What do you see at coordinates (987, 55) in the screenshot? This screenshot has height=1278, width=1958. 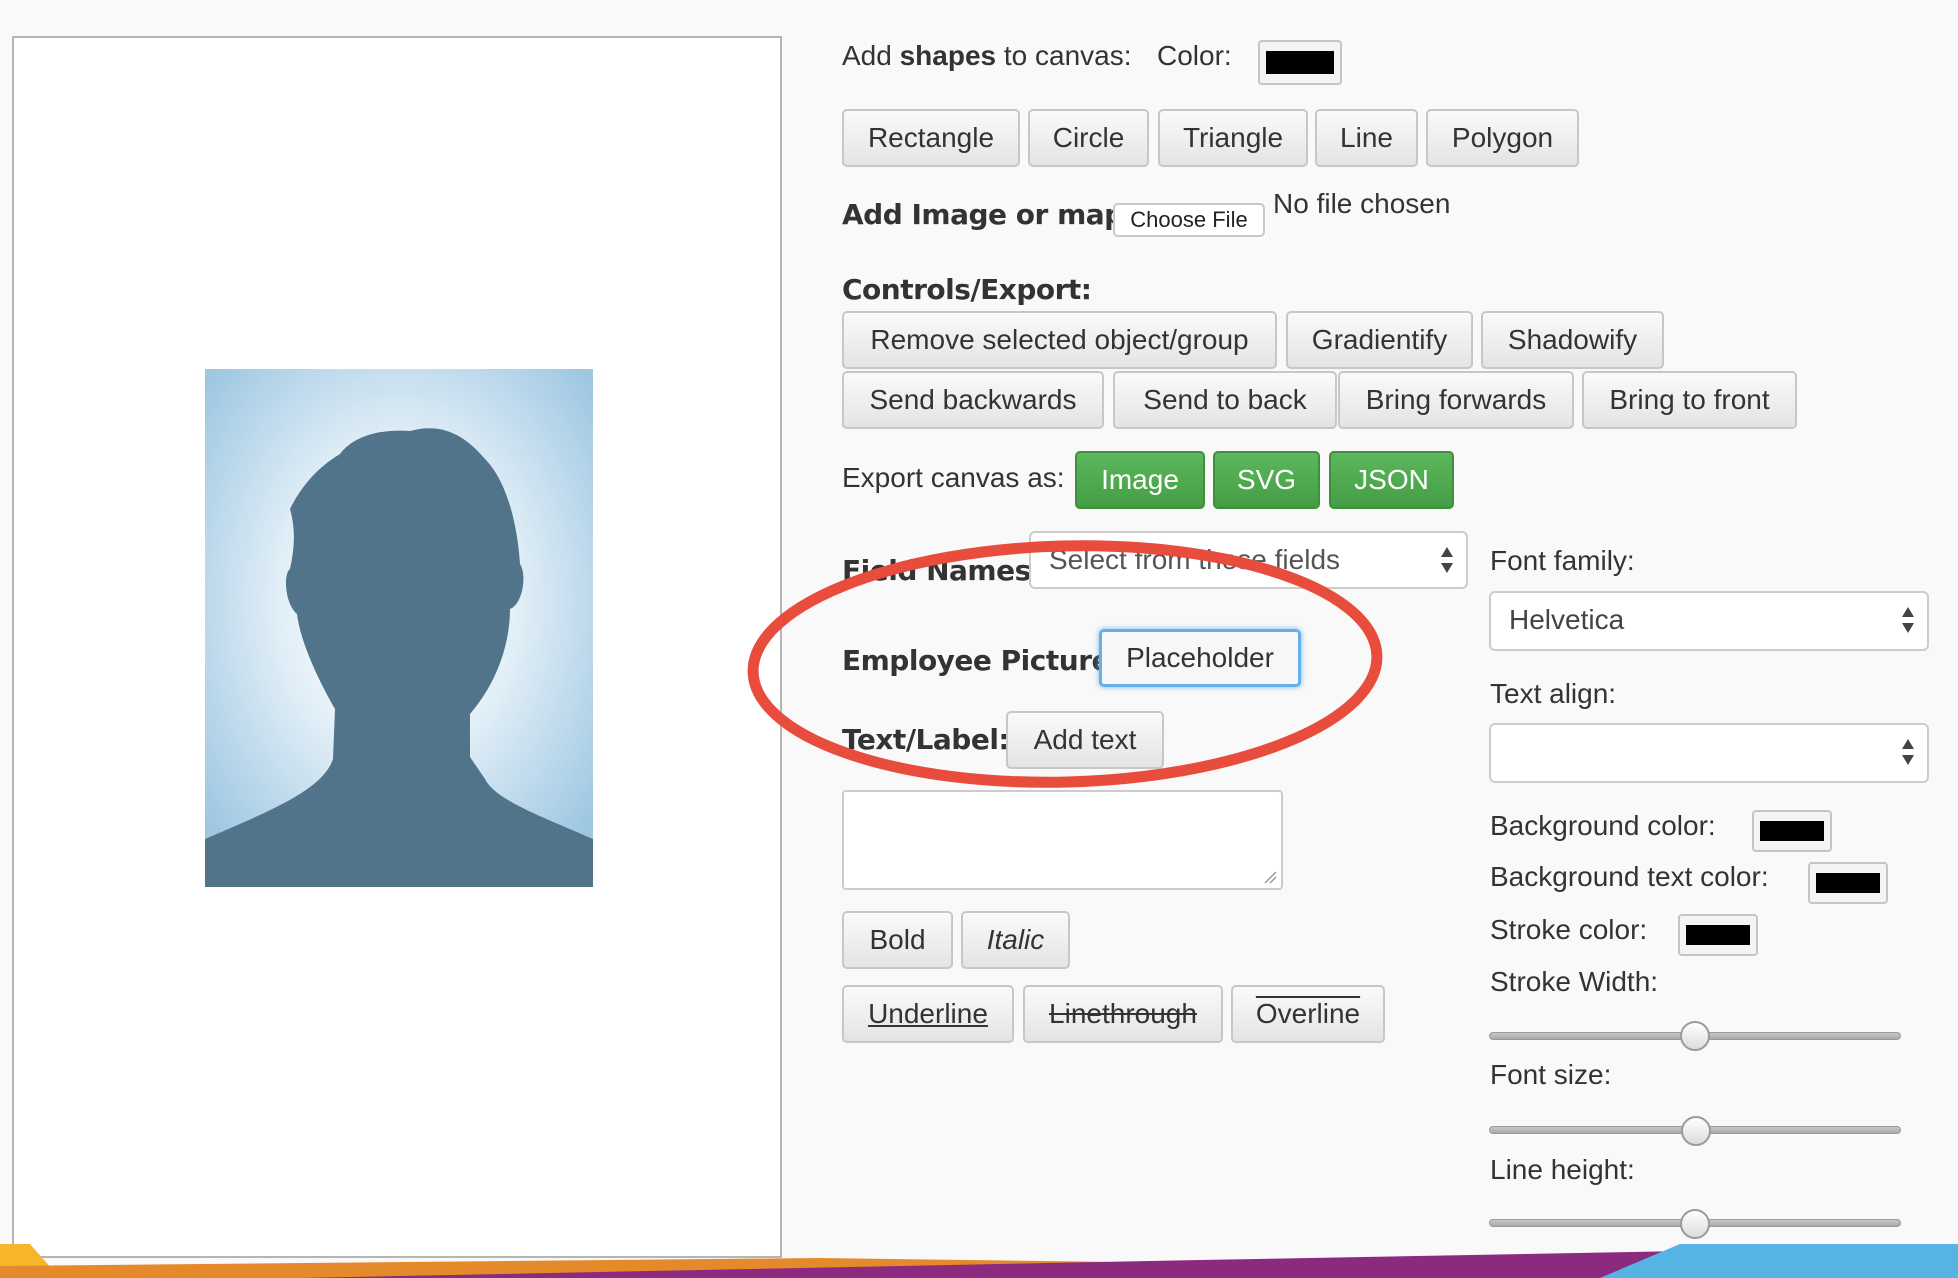 I see `shapes-label: Add shapes to canvas:` at bounding box center [987, 55].